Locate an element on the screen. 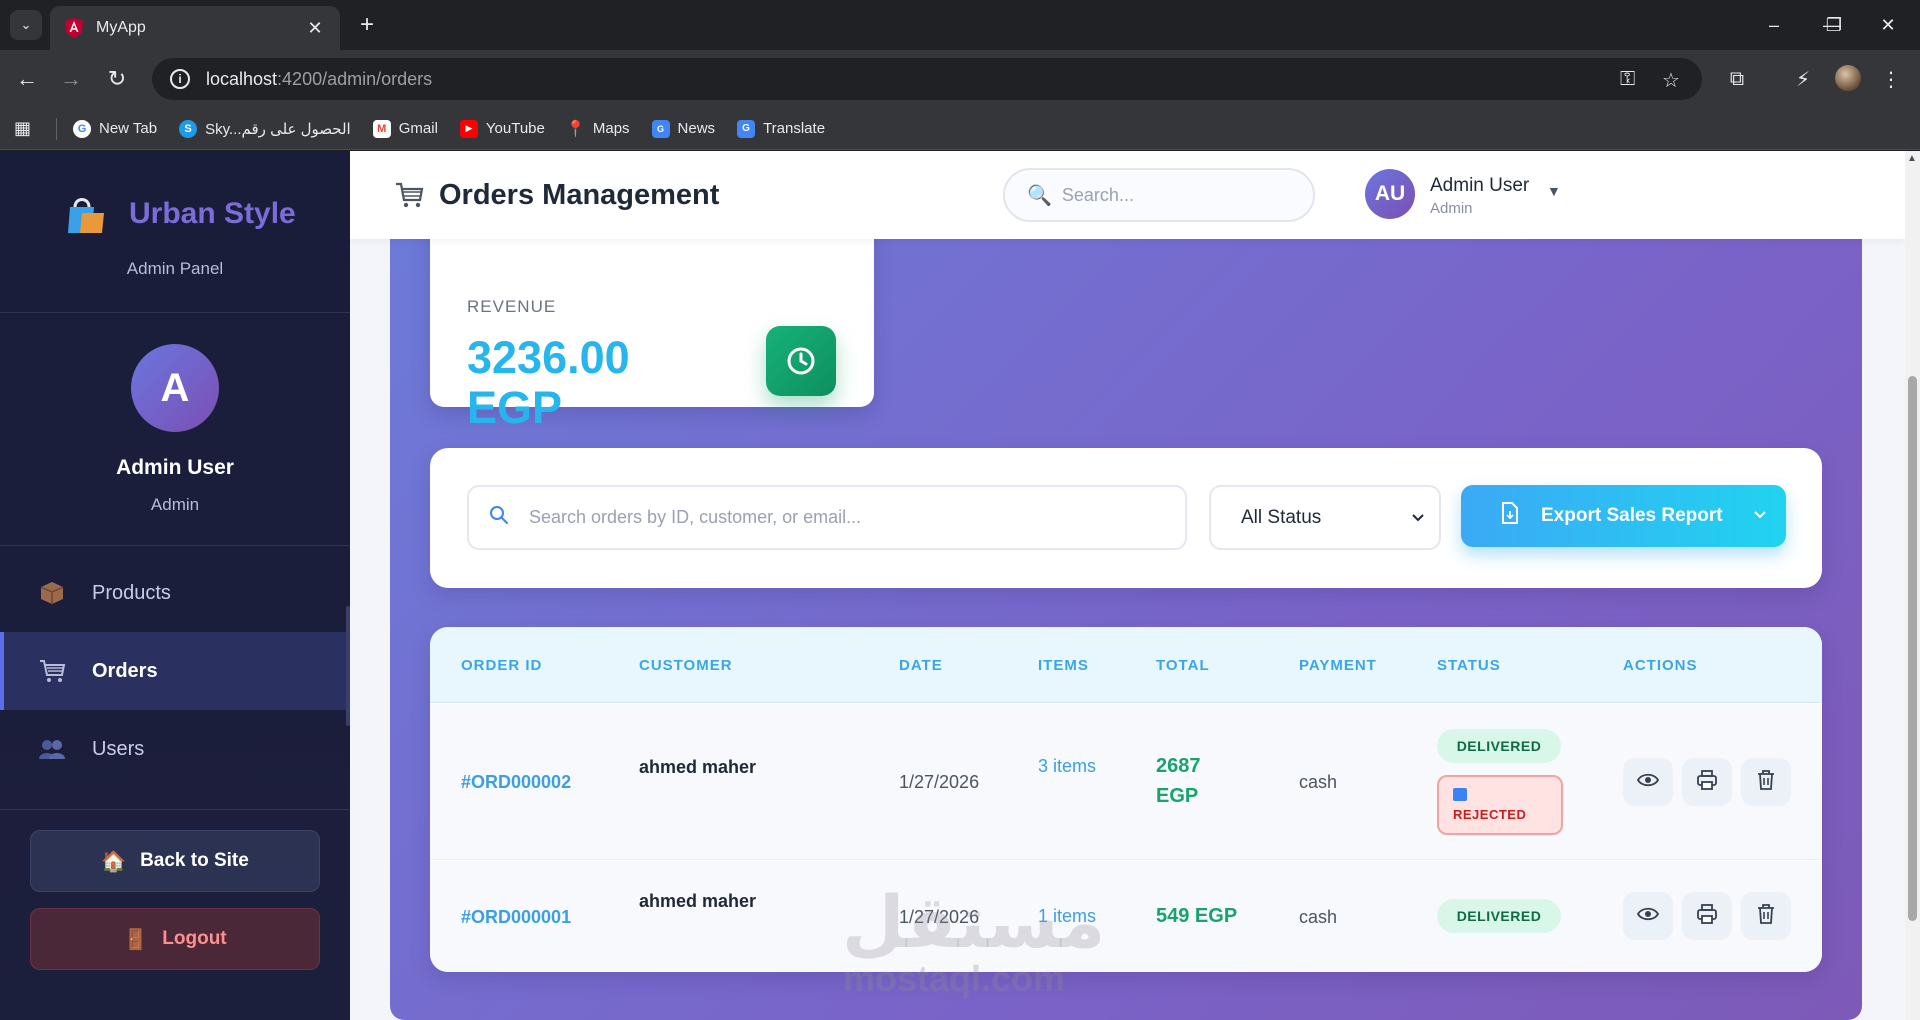 The width and height of the screenshot is (1920, 1020). forward-arrow-icon: → is located at coordinates (71, 79).